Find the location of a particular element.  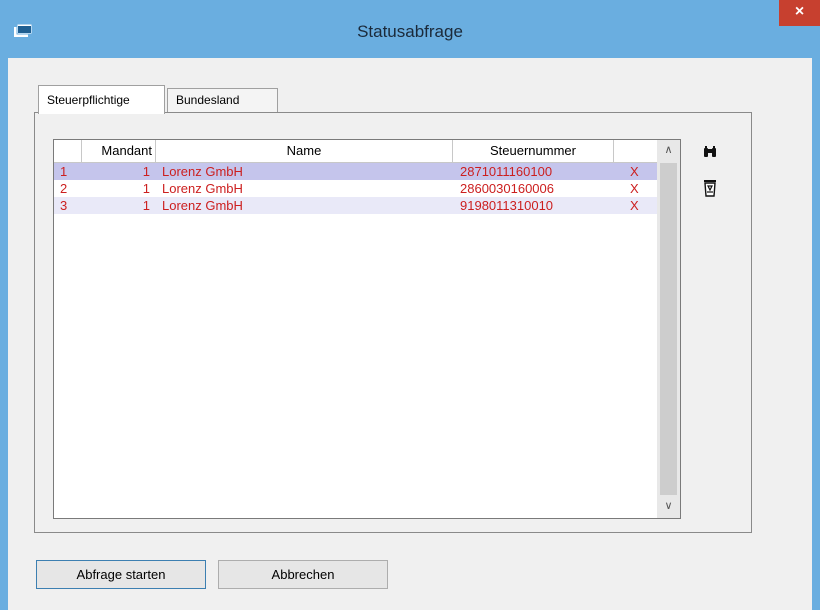

steuernummer-cell: 9198011310010 is located at coordinates (507, 205).